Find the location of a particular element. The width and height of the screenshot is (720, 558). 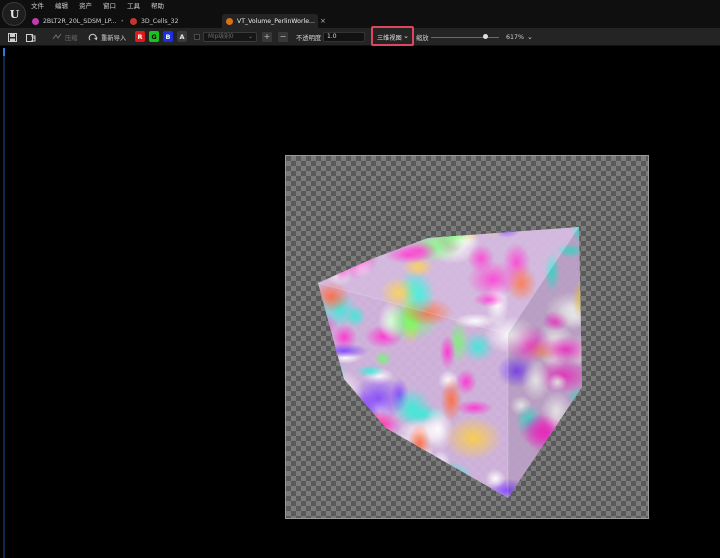

compress-button: 压缩 is located at coordinates (65, 37).